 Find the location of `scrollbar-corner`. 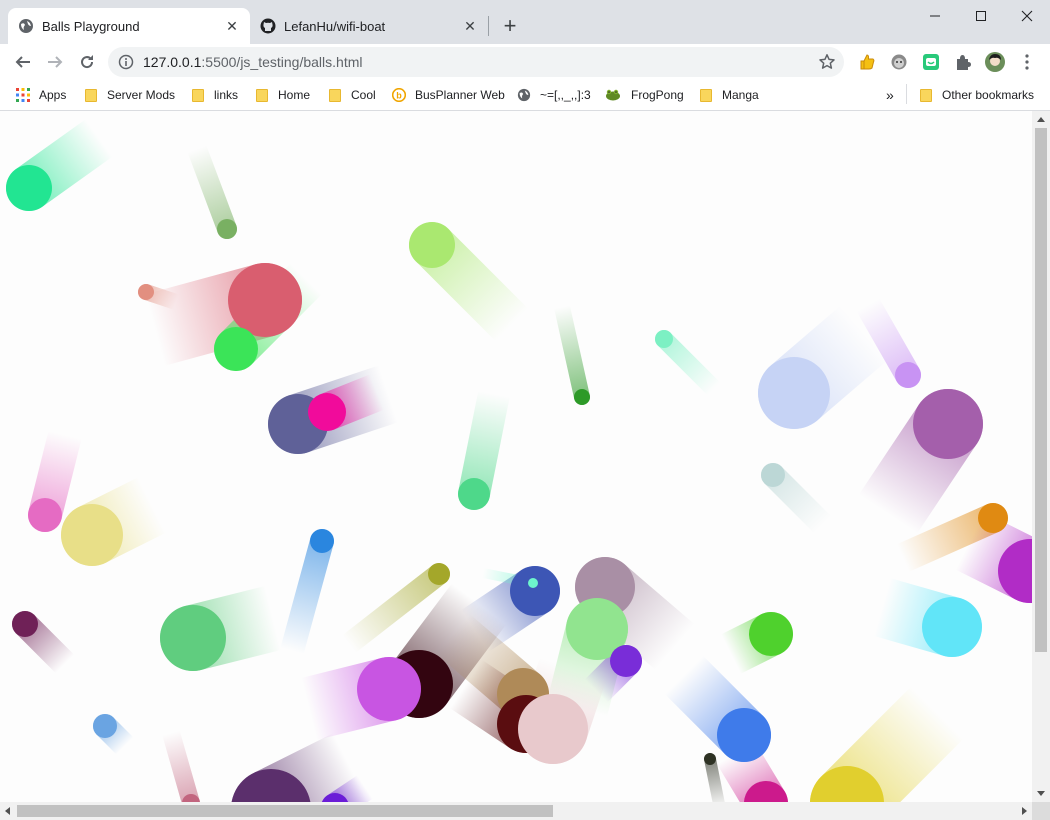

scrollbar-corner is located at coordinates (1041, 811).